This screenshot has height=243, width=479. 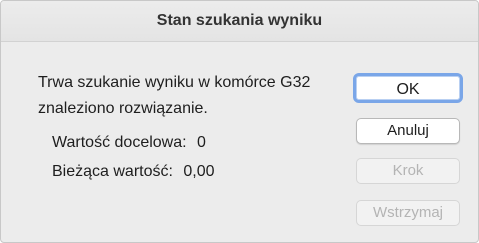 What do you see at coordinates (123, 108) in the screenshot?
I see `status-message-line2: znaleziono rozwiązanie.` at bounding box center [123, 108].